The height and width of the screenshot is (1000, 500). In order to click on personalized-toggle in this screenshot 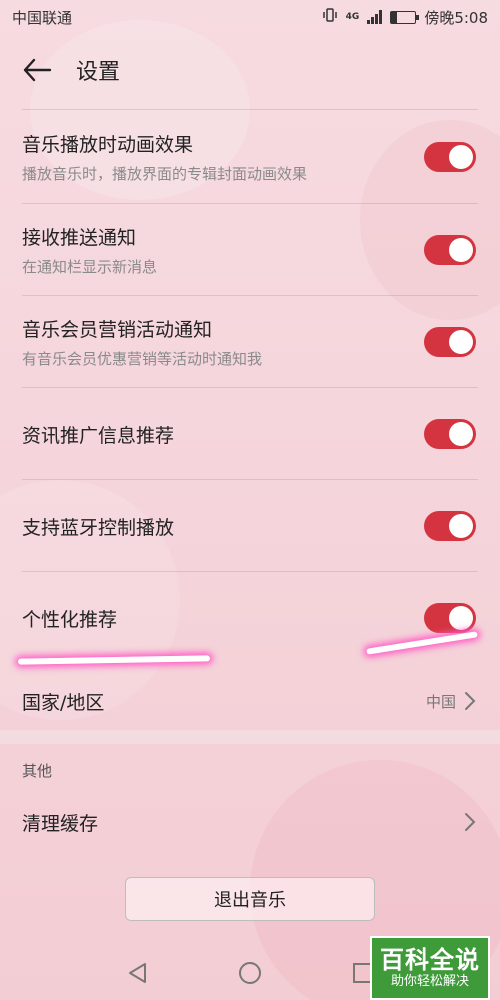, I will do `click(450, 618)`.